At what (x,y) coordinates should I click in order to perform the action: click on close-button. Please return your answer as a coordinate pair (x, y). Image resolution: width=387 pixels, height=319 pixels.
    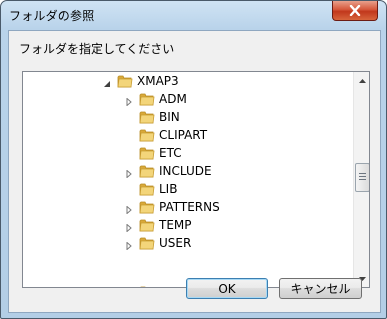
    Looking at the image, I should click on (355, 11).